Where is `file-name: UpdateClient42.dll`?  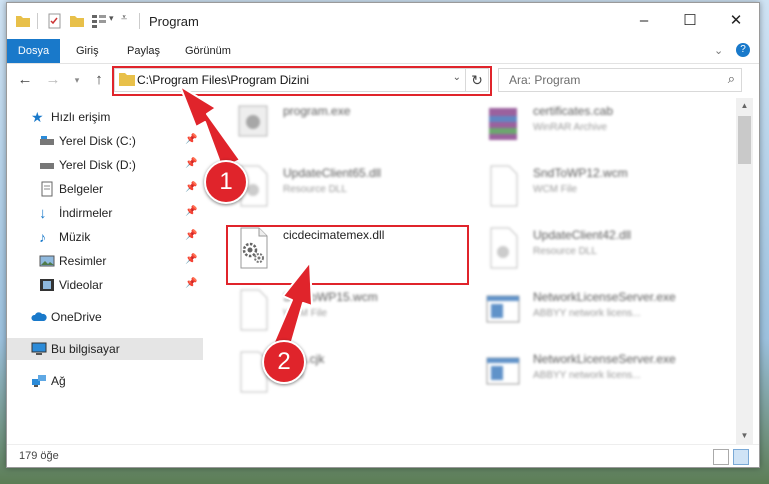
file-name: UpdateClient42.dll is located at coordinates (582, 235).